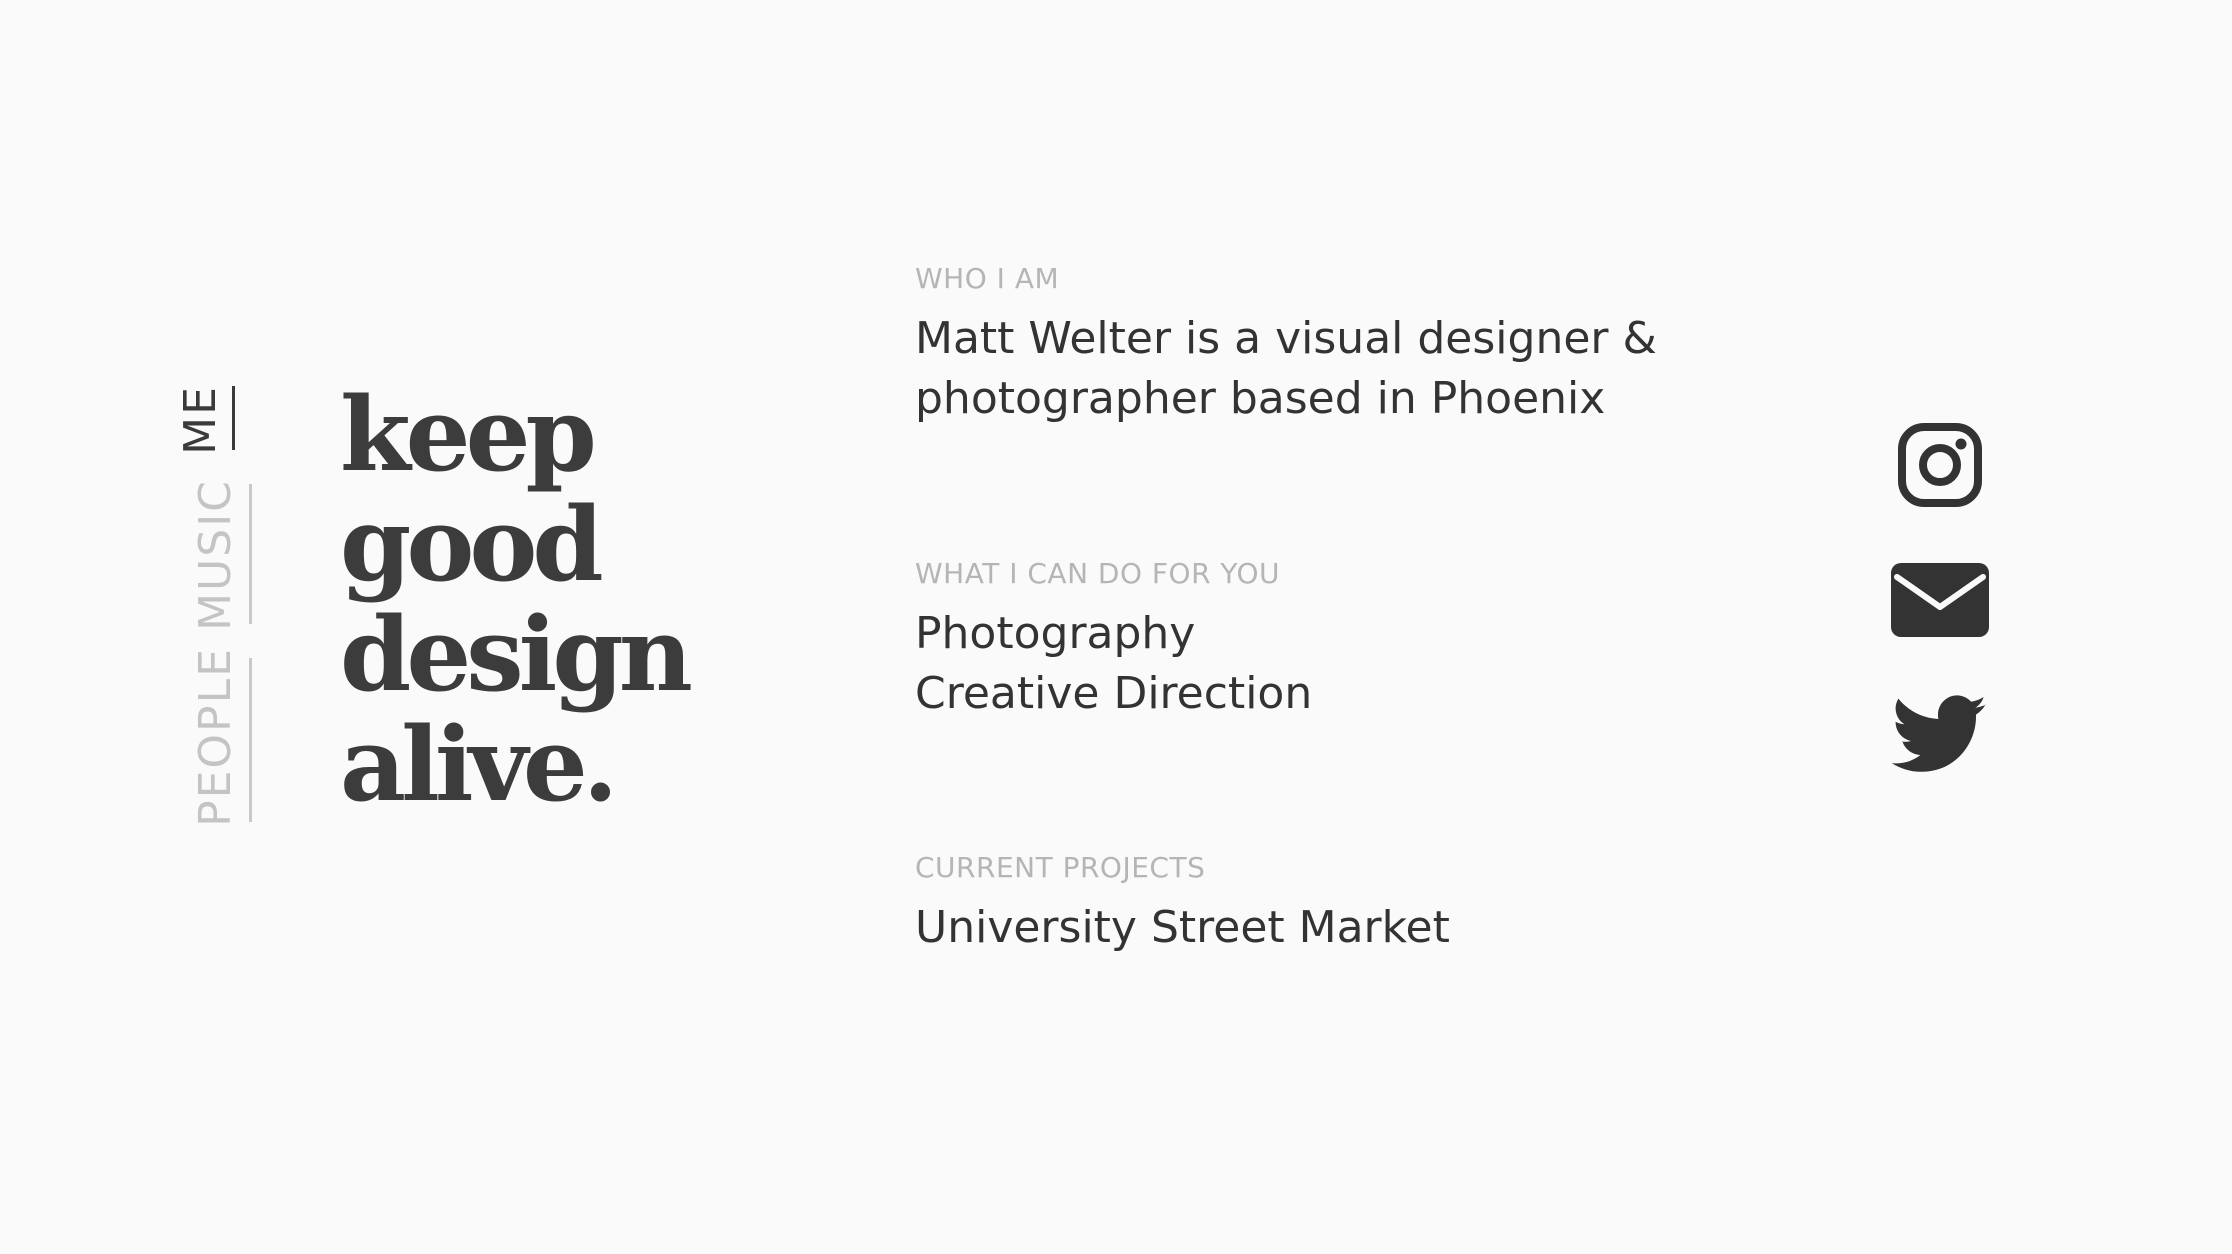 The width and height of the screenshot is (2232, 1254). I want to click on nav-item-music-label: MUSIC, so click(215, 555).